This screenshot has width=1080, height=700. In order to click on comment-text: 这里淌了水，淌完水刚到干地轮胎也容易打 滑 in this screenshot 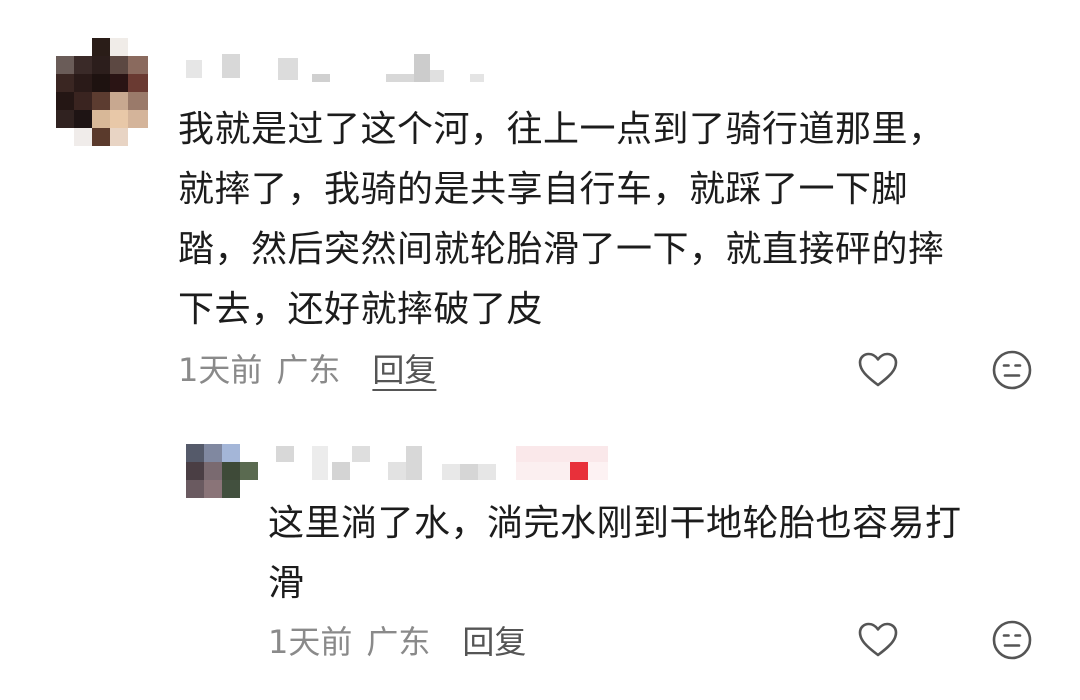, I will do `click(615, 553)`.